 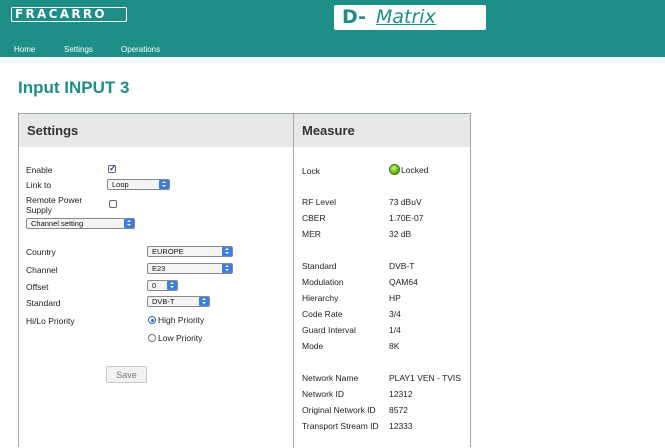 I want to click on low-priority-radio, so click(x=152, y=338).